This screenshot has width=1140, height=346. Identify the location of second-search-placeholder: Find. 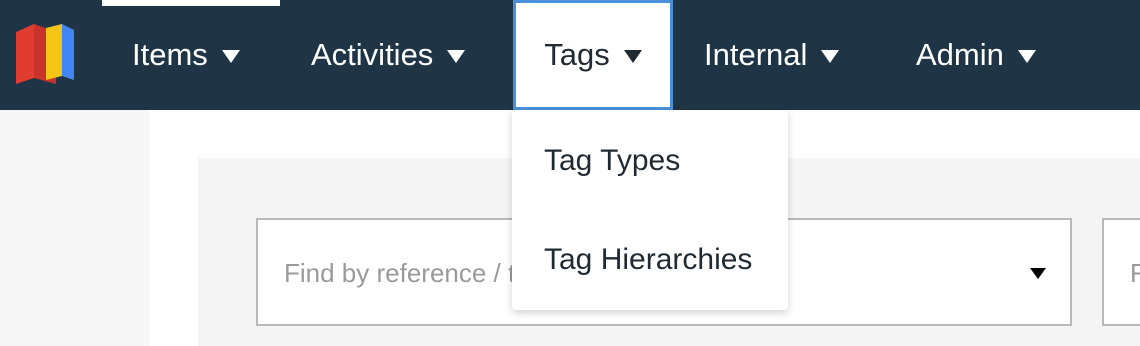
(1135, 273).